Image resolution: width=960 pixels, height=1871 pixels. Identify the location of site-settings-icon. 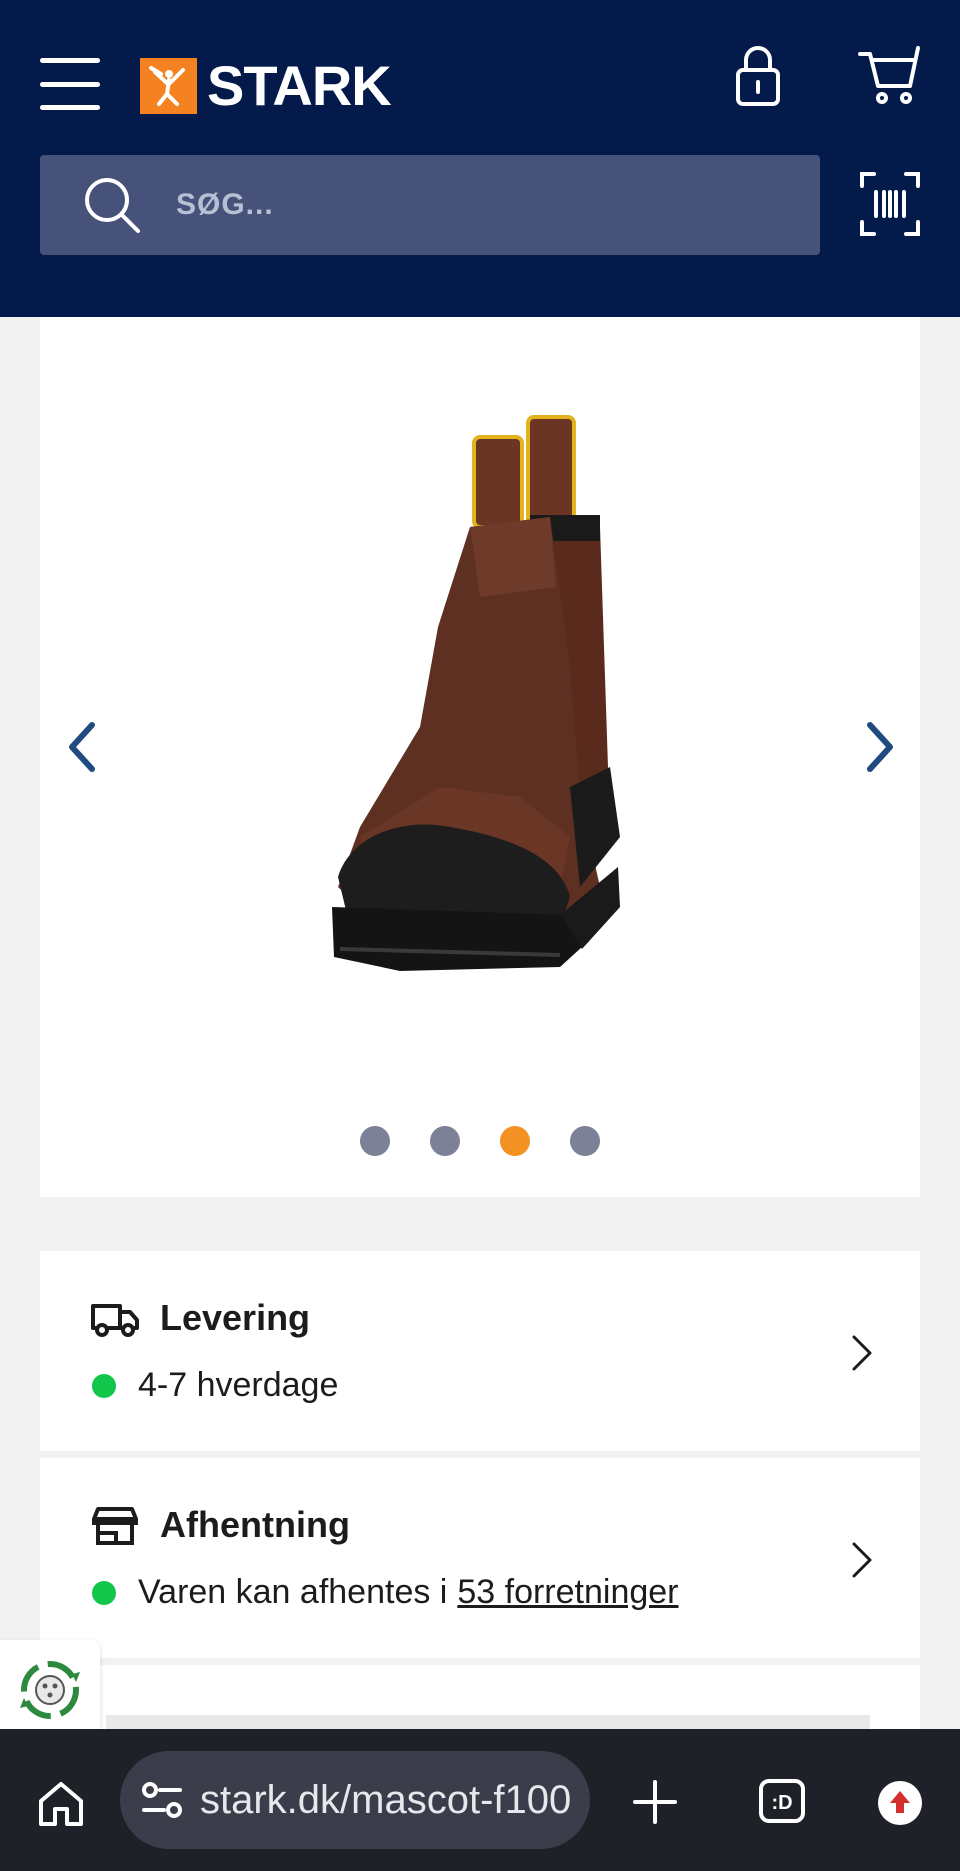
(162, 1800).